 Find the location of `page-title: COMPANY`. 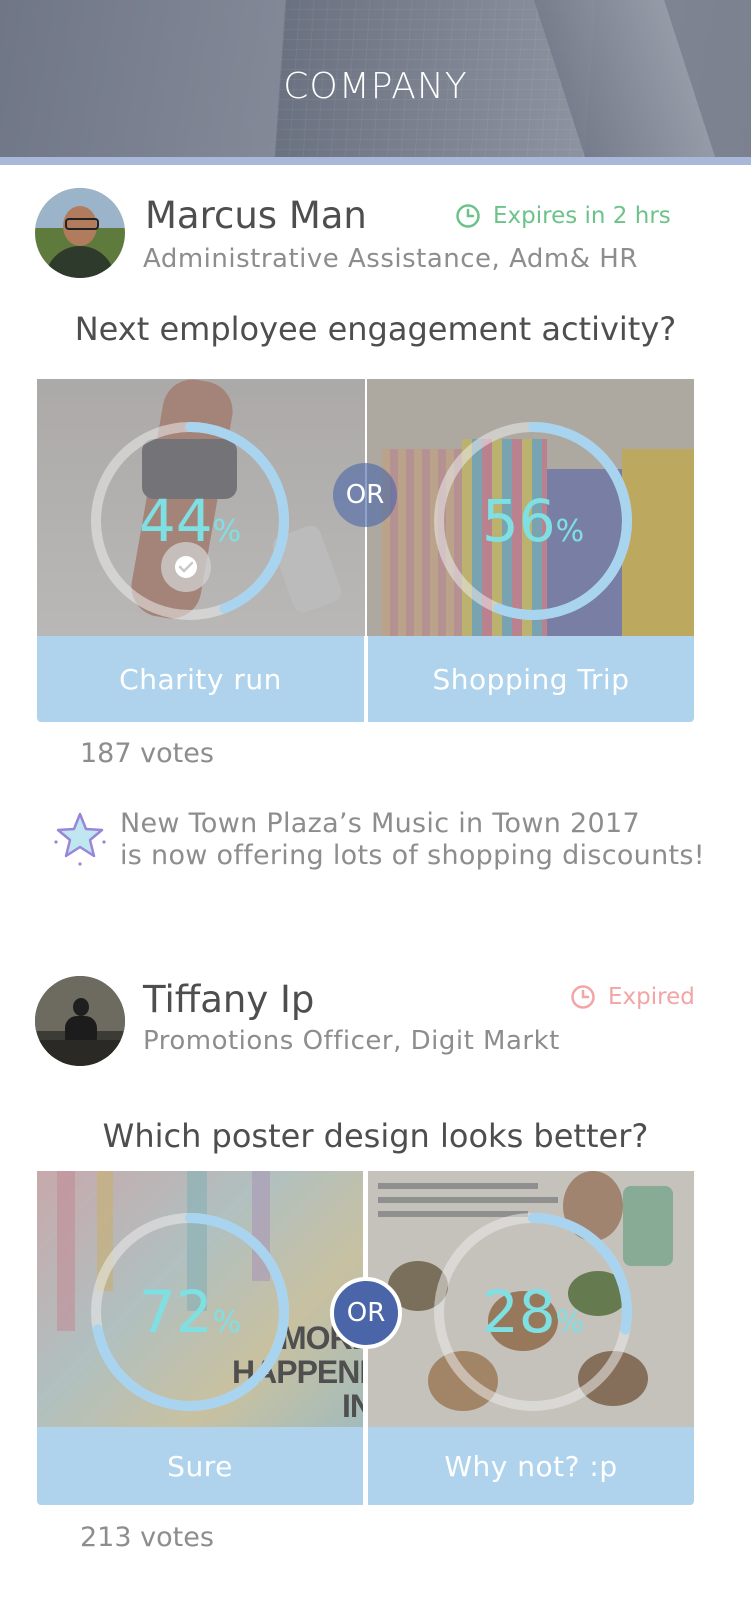

page-title: COMPANY is located at coordinates (375, 86).